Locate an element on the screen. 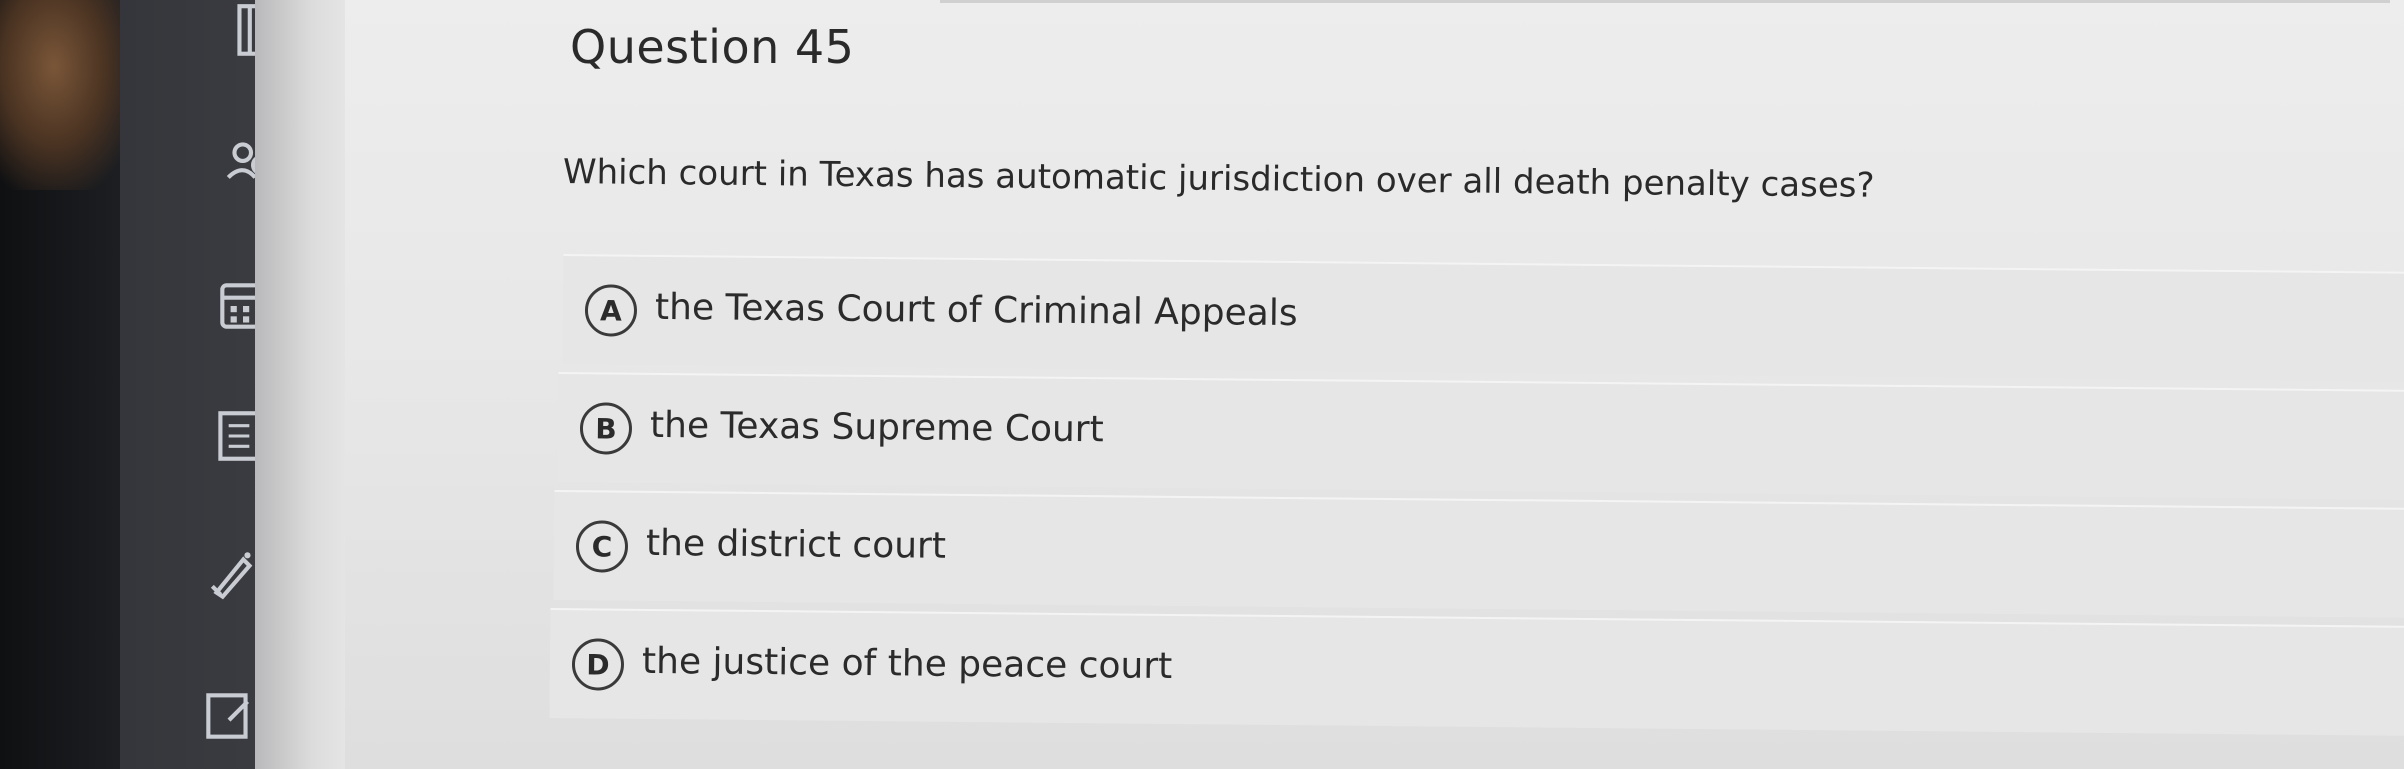 This screenshot has height=769, width=2404. choice-letter-badge: A is located at coordinates (611, 310).